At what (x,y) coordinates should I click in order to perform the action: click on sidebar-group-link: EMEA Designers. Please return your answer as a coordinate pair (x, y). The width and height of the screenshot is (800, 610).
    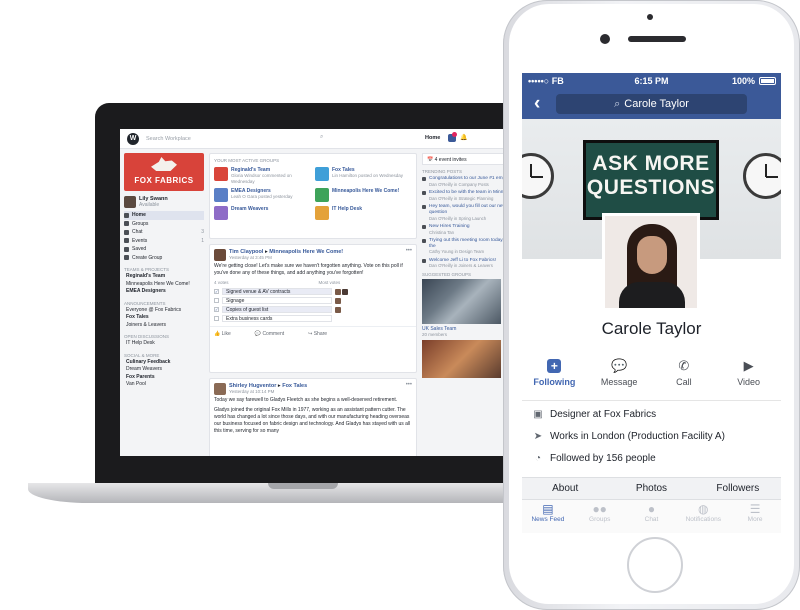
    Looking at the image, I should click on (164, 292).